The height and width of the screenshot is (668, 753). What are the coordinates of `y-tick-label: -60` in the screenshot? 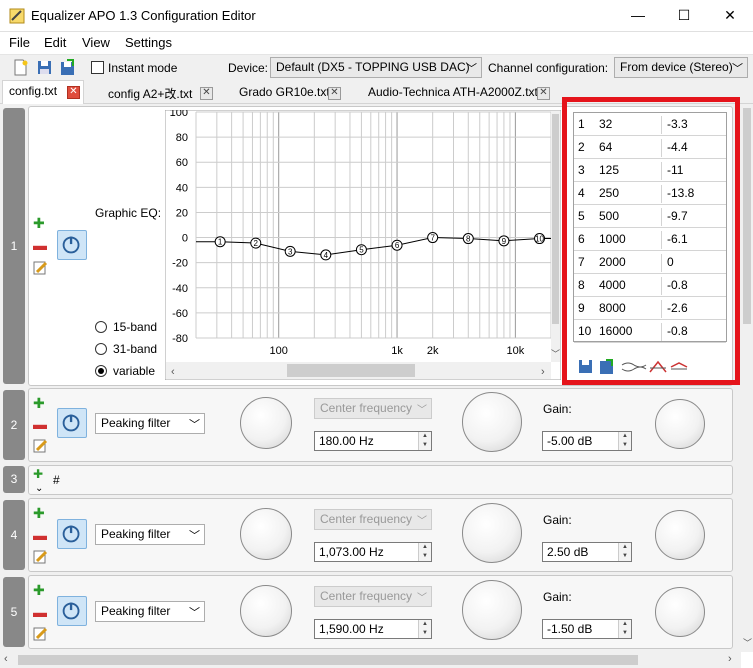 It's located at (180, 314).